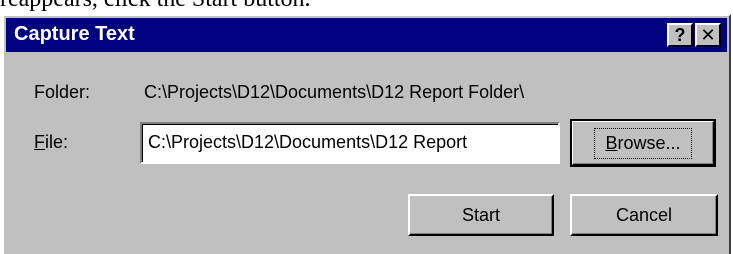  What do you see at coordinates (62, 92) in the screenshot?
I see `folder-label: Folder:` at bounding box center [62, 92].